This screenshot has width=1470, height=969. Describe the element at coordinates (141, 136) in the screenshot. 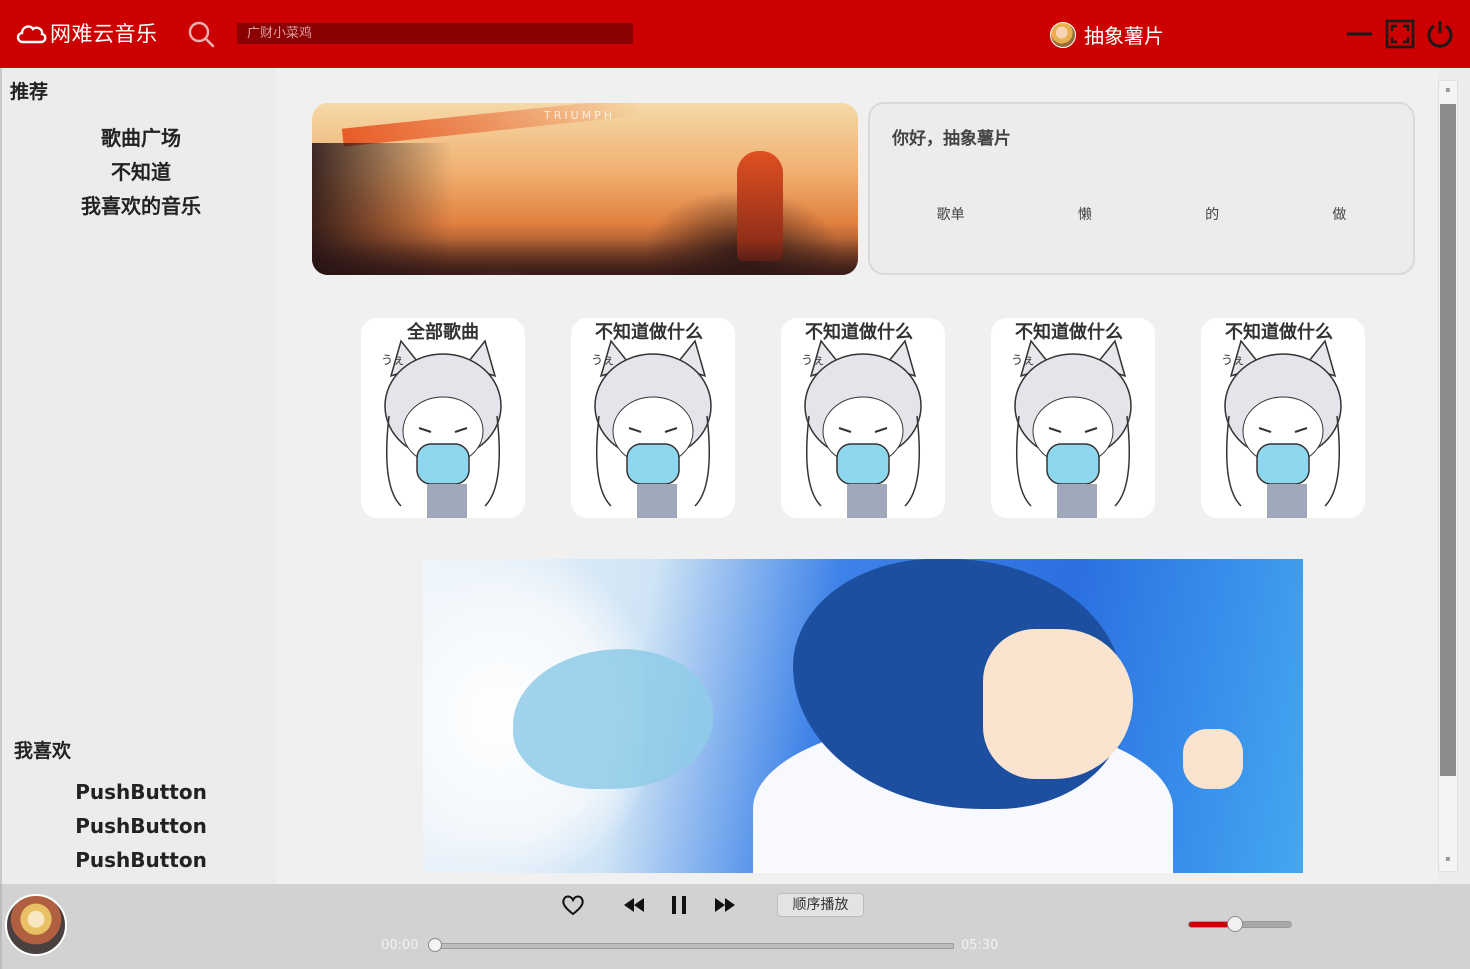

I see `sidebar-item-song-square: 歌曲广场` at that location.